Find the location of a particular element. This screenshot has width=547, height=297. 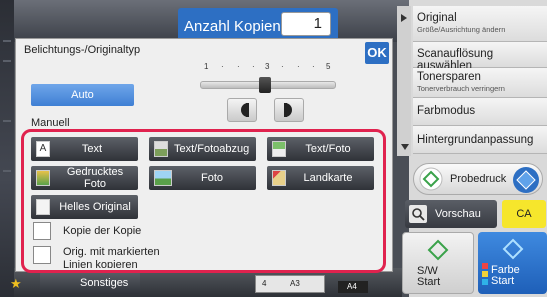

sidebar-item-toner-save: Tonersparen Tonerverbrauch verringern is located at coordinates (480, 83).